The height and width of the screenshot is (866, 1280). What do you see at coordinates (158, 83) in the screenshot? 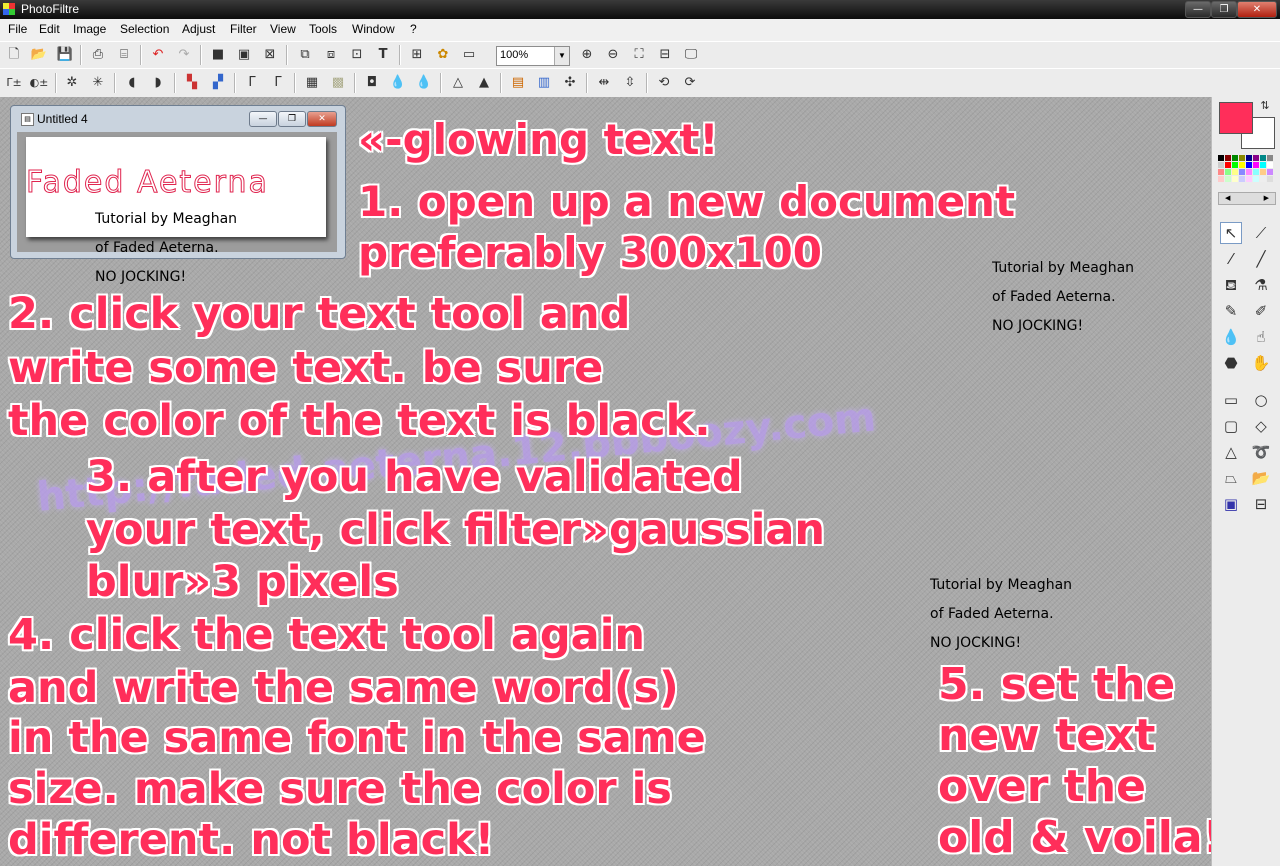
I see `contrast-plus-icon: ◗` at bounding box center [158, 83].